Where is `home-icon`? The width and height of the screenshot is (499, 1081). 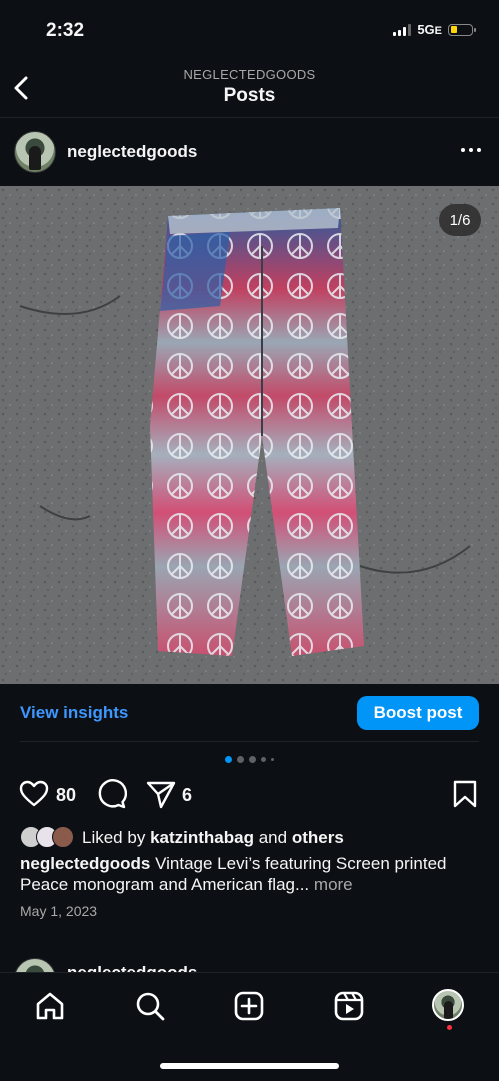 home-icon is located at coordinates (50, 1006).